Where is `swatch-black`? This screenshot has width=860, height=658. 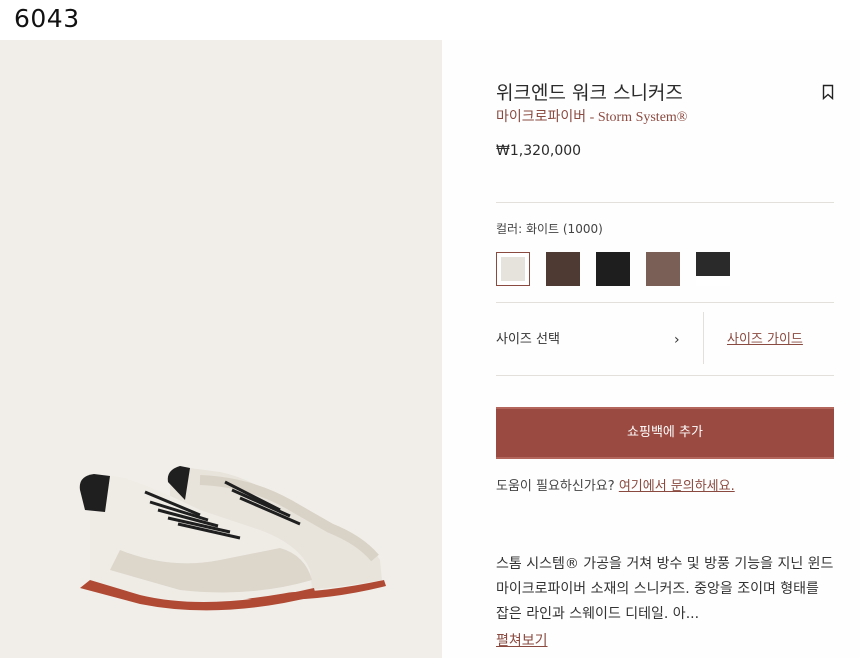 swatch-black is located at coordinates (613, 269).